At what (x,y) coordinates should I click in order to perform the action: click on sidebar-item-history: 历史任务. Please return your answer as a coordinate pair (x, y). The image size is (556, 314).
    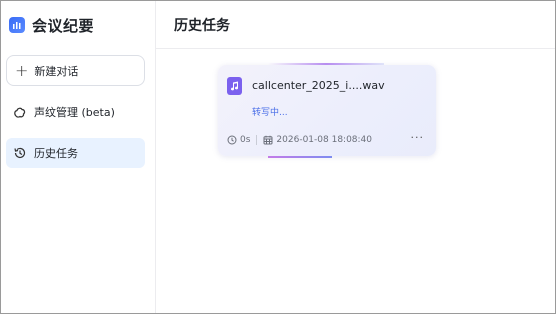
    Looking at the image, I should click on (75, 153).